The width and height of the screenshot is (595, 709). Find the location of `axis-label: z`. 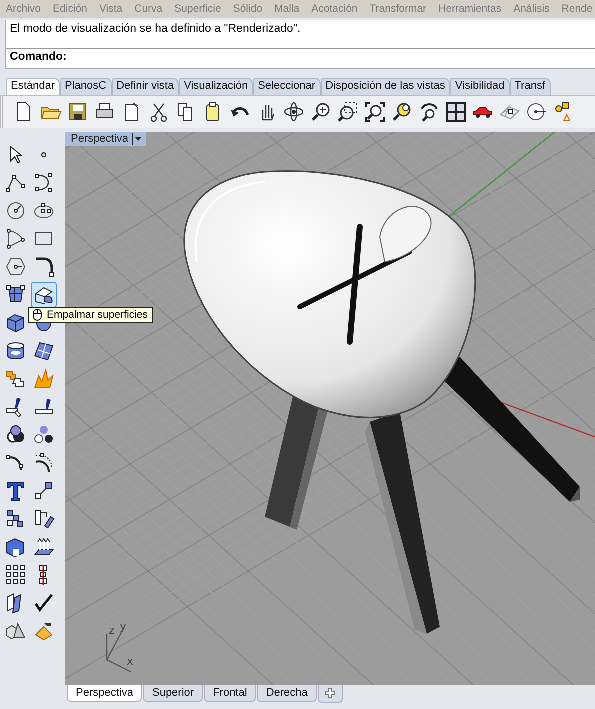

axis-label: z is located at coordinates (112, 630).